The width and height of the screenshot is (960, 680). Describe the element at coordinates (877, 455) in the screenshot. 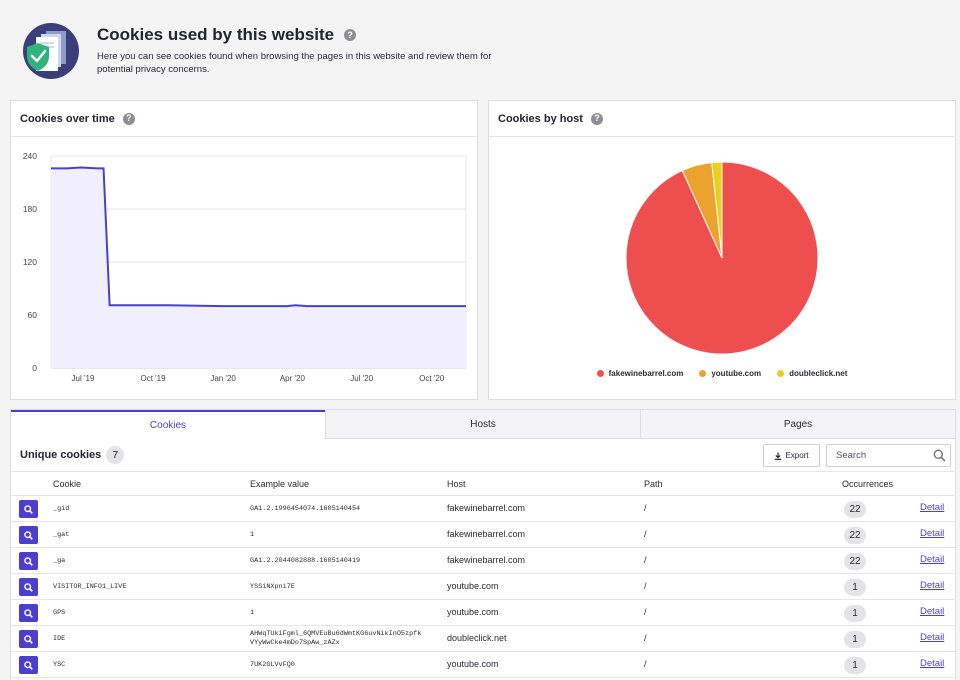

I see `search-input` at that location.